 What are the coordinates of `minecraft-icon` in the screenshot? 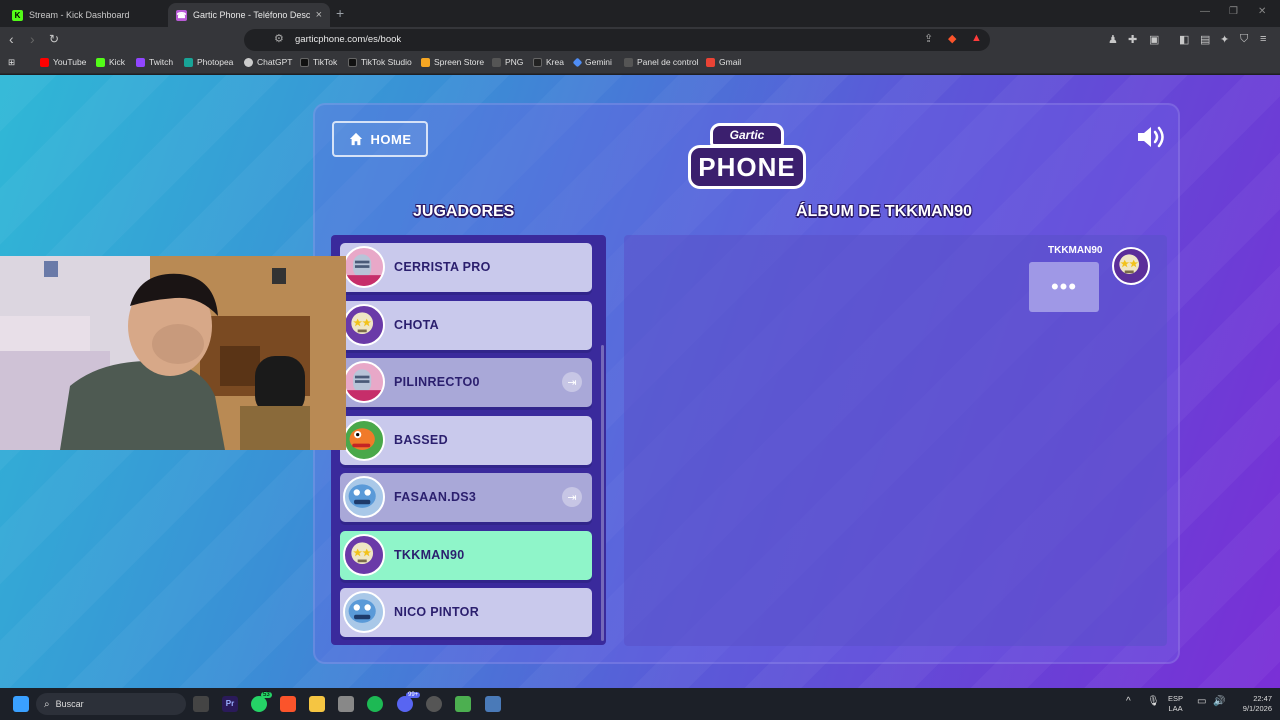 It's located at (463, 704).